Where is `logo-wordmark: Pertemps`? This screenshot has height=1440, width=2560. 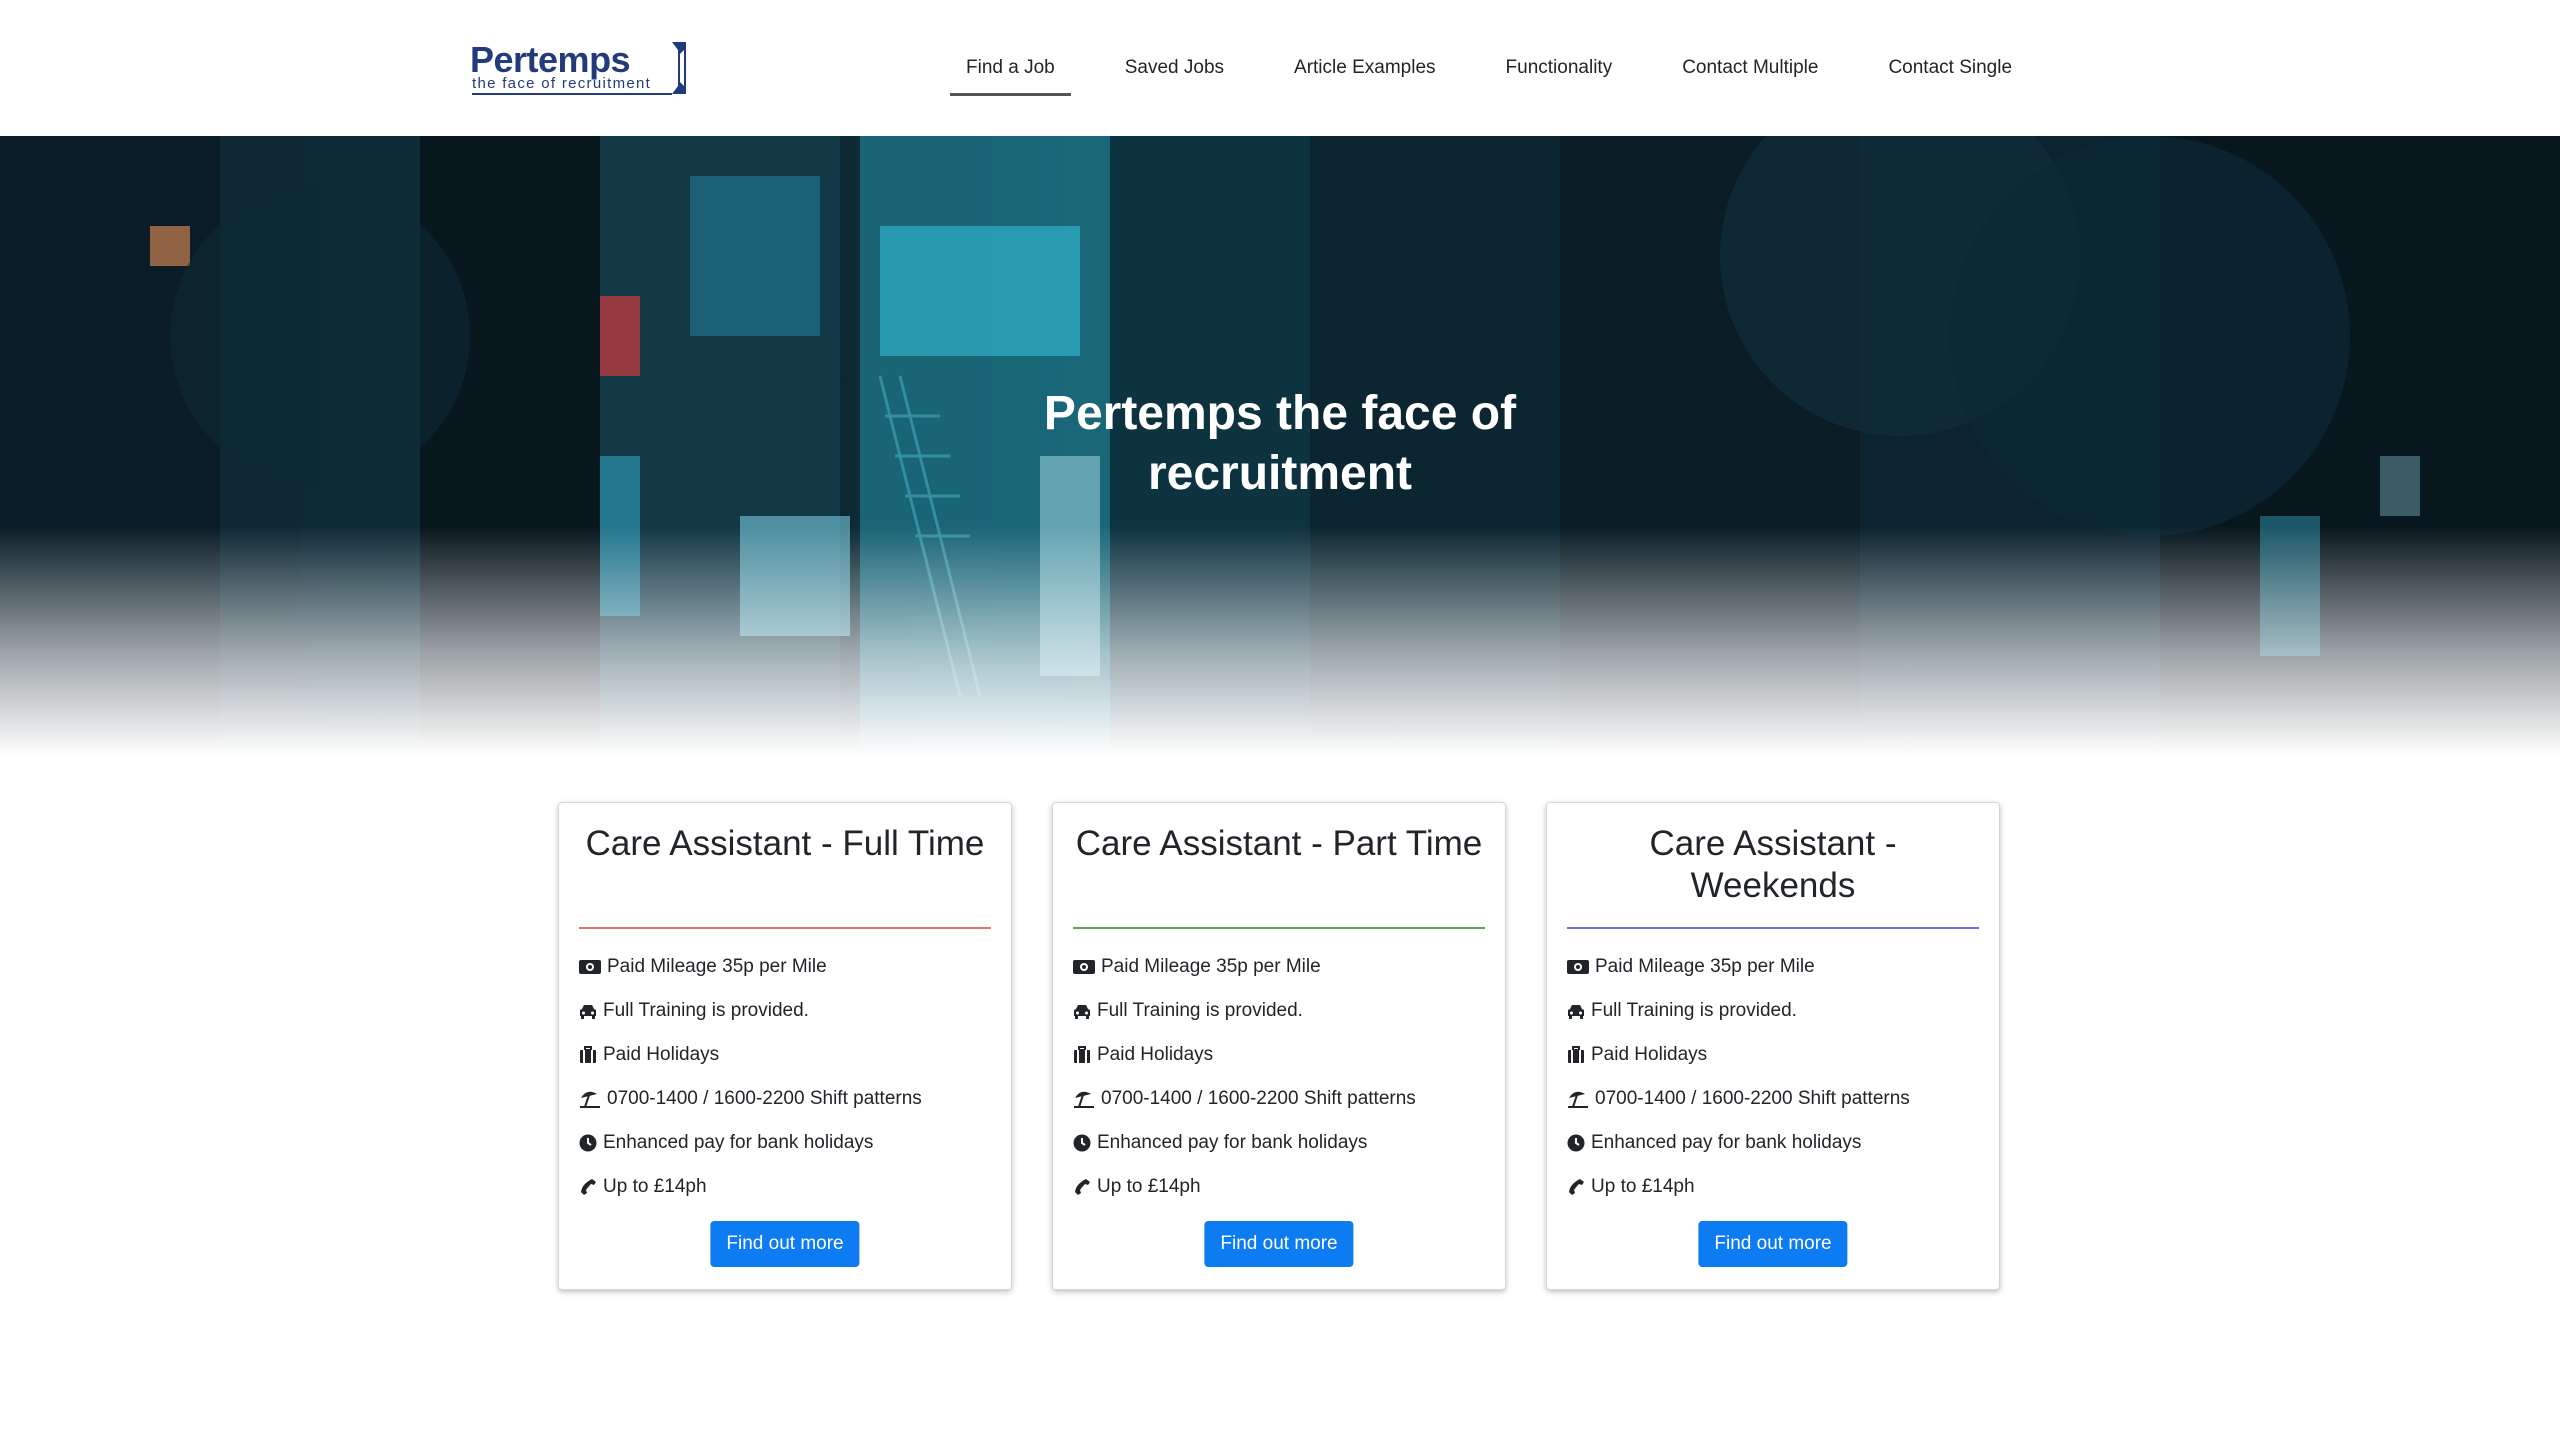 logo-wordmark: Pertemps is located at coordinates (550, 59).